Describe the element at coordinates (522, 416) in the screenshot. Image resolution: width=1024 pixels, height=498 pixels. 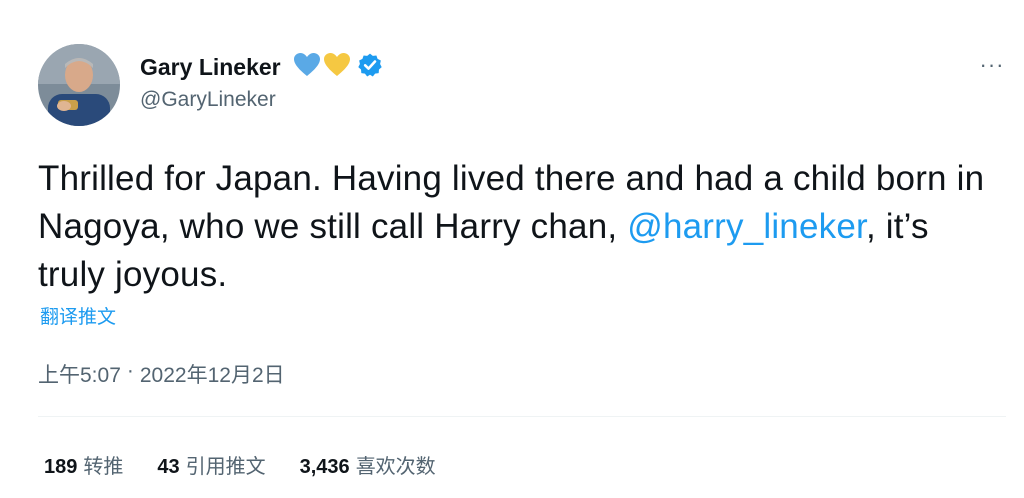
I see `divider` at that location.